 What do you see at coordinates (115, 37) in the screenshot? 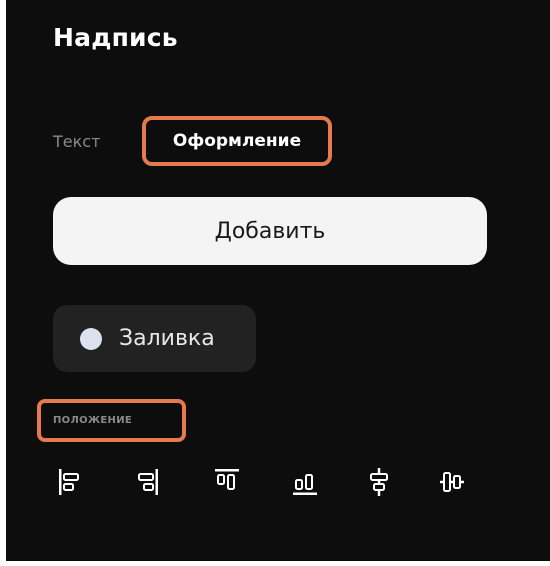
I see `panel-title: Надпись` at bounding box center [115, 37].